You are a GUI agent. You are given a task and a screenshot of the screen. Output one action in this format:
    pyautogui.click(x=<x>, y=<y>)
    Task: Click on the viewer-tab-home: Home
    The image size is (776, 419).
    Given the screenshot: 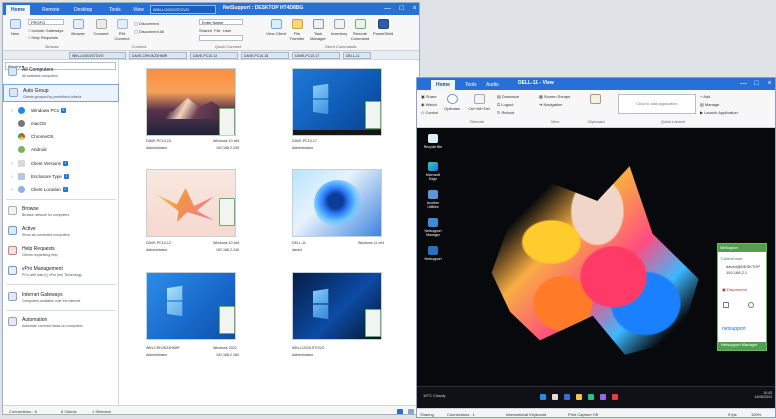 What is the action you would take?
    pyautogui.click(x=443, y=85)
    